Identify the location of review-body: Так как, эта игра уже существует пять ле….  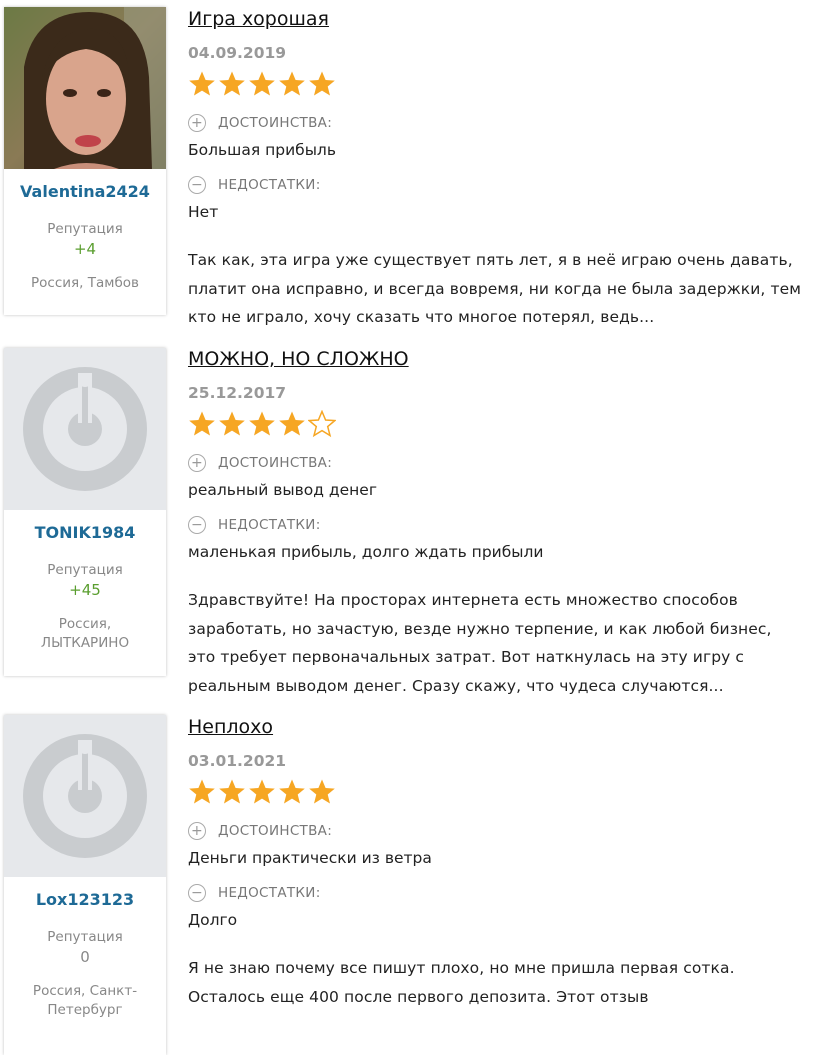
(495, 288).